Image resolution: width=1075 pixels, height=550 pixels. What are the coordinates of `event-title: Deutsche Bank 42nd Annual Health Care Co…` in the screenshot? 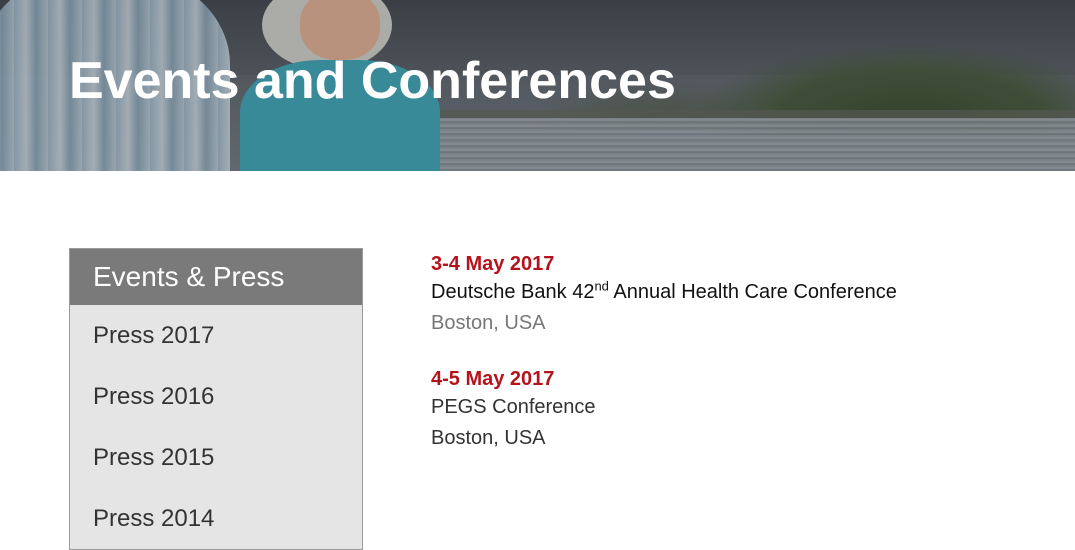 It's located at (731, 292).